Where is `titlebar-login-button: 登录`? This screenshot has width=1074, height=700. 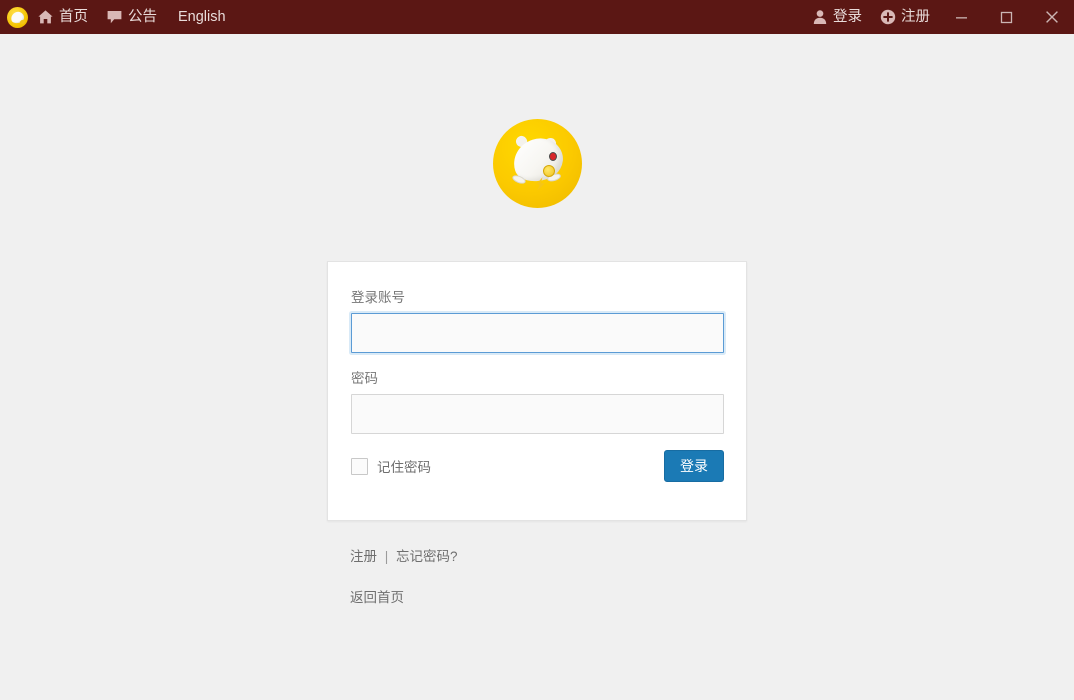
titlebar-login-button: 登录 is located at coordinates (837, 17).